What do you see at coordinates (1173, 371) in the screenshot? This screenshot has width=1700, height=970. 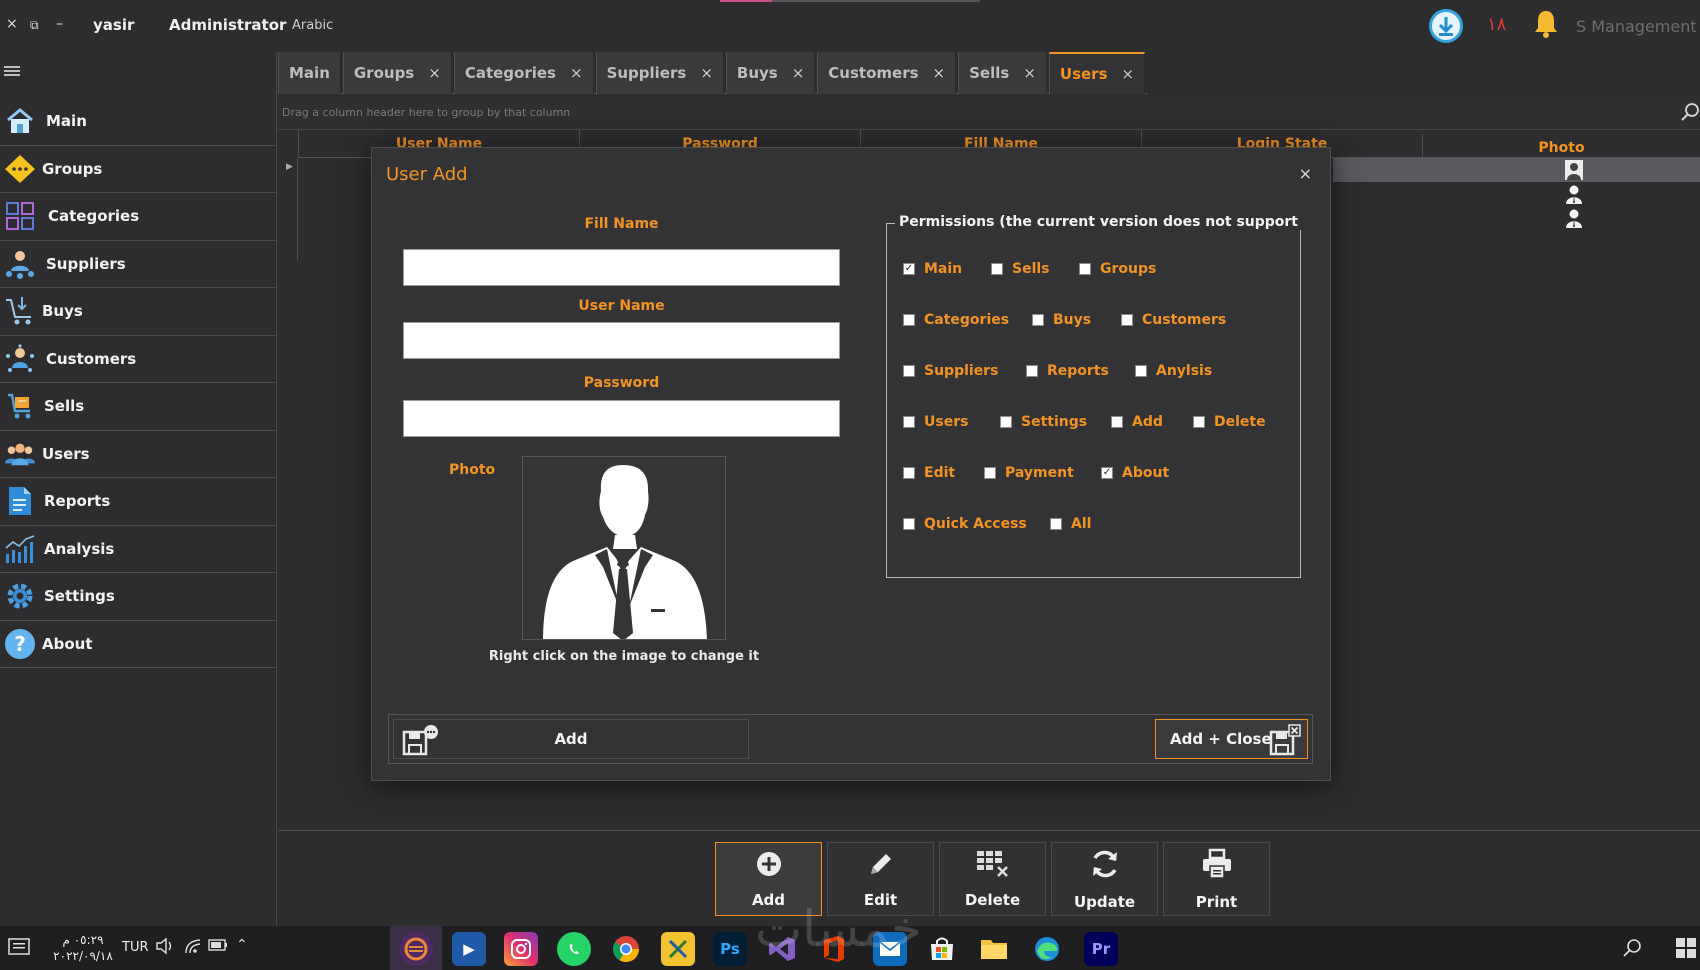 I see `permission-anylsis-checkbox: Anylsis` at bounding box center [1173, 371].